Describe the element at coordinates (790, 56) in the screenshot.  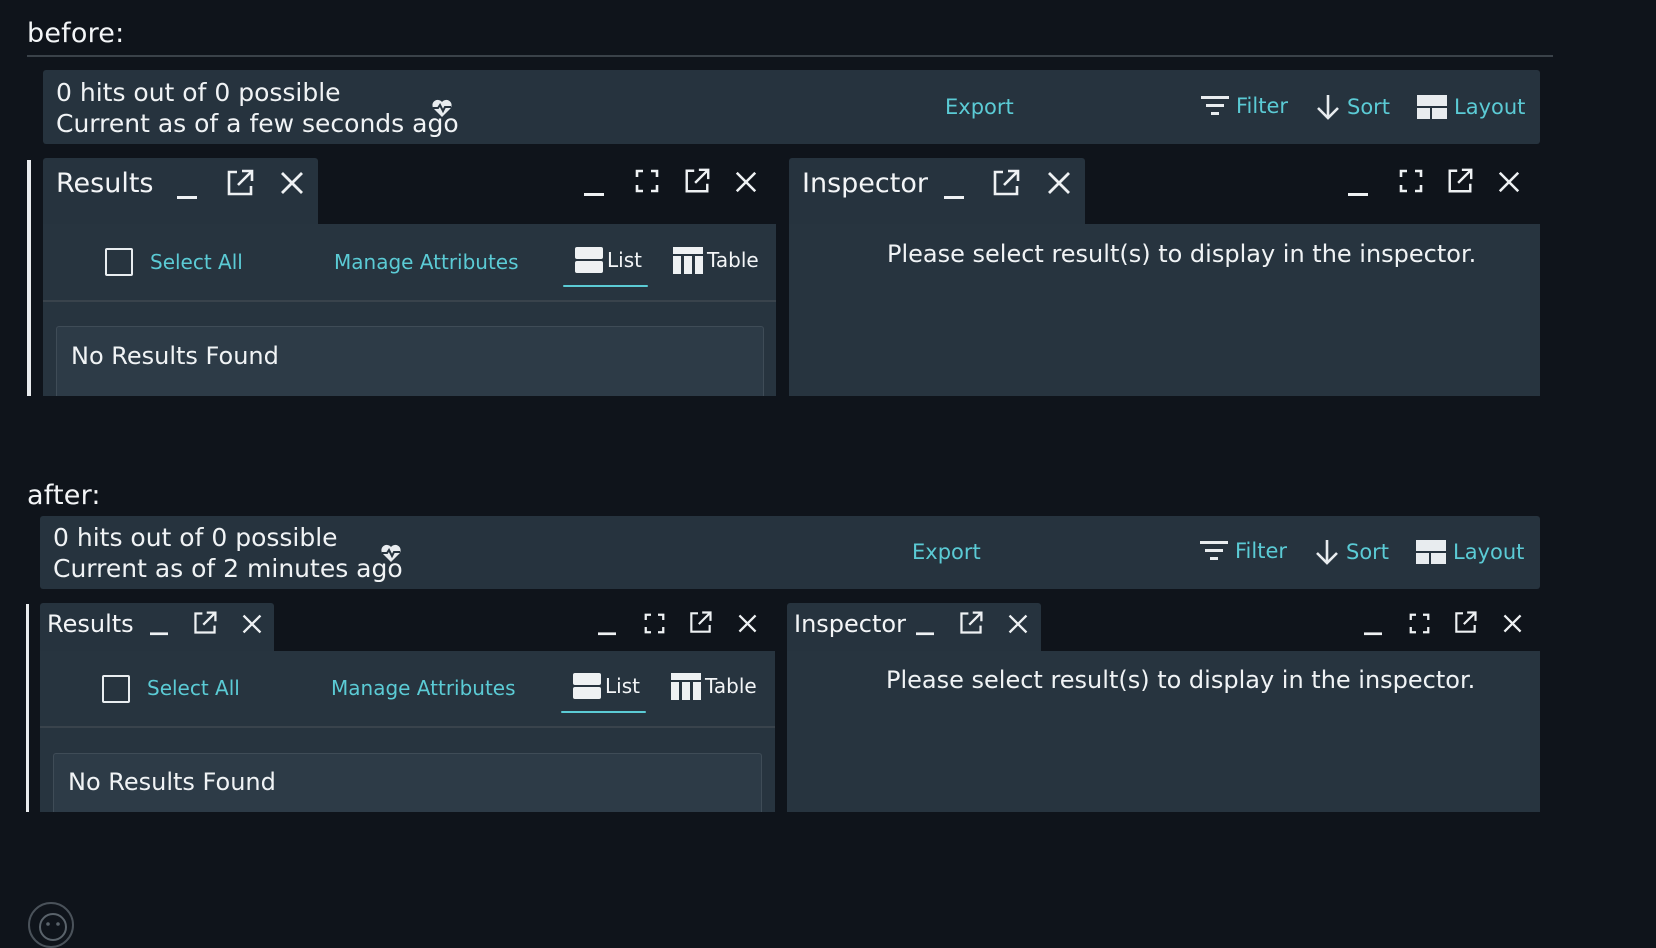
I see `divider` at that location.